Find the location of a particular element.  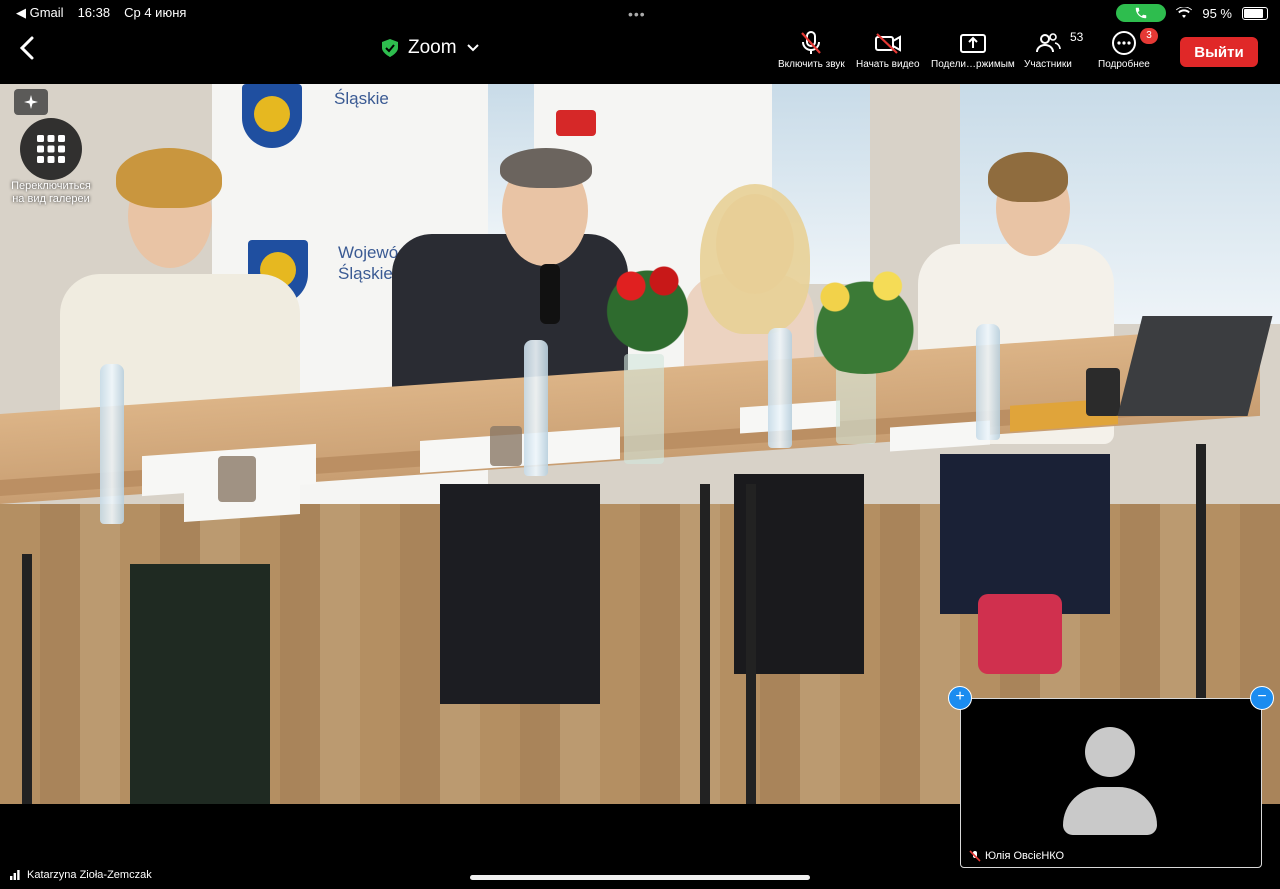

home-indicator is located at coordinates (640, 877).